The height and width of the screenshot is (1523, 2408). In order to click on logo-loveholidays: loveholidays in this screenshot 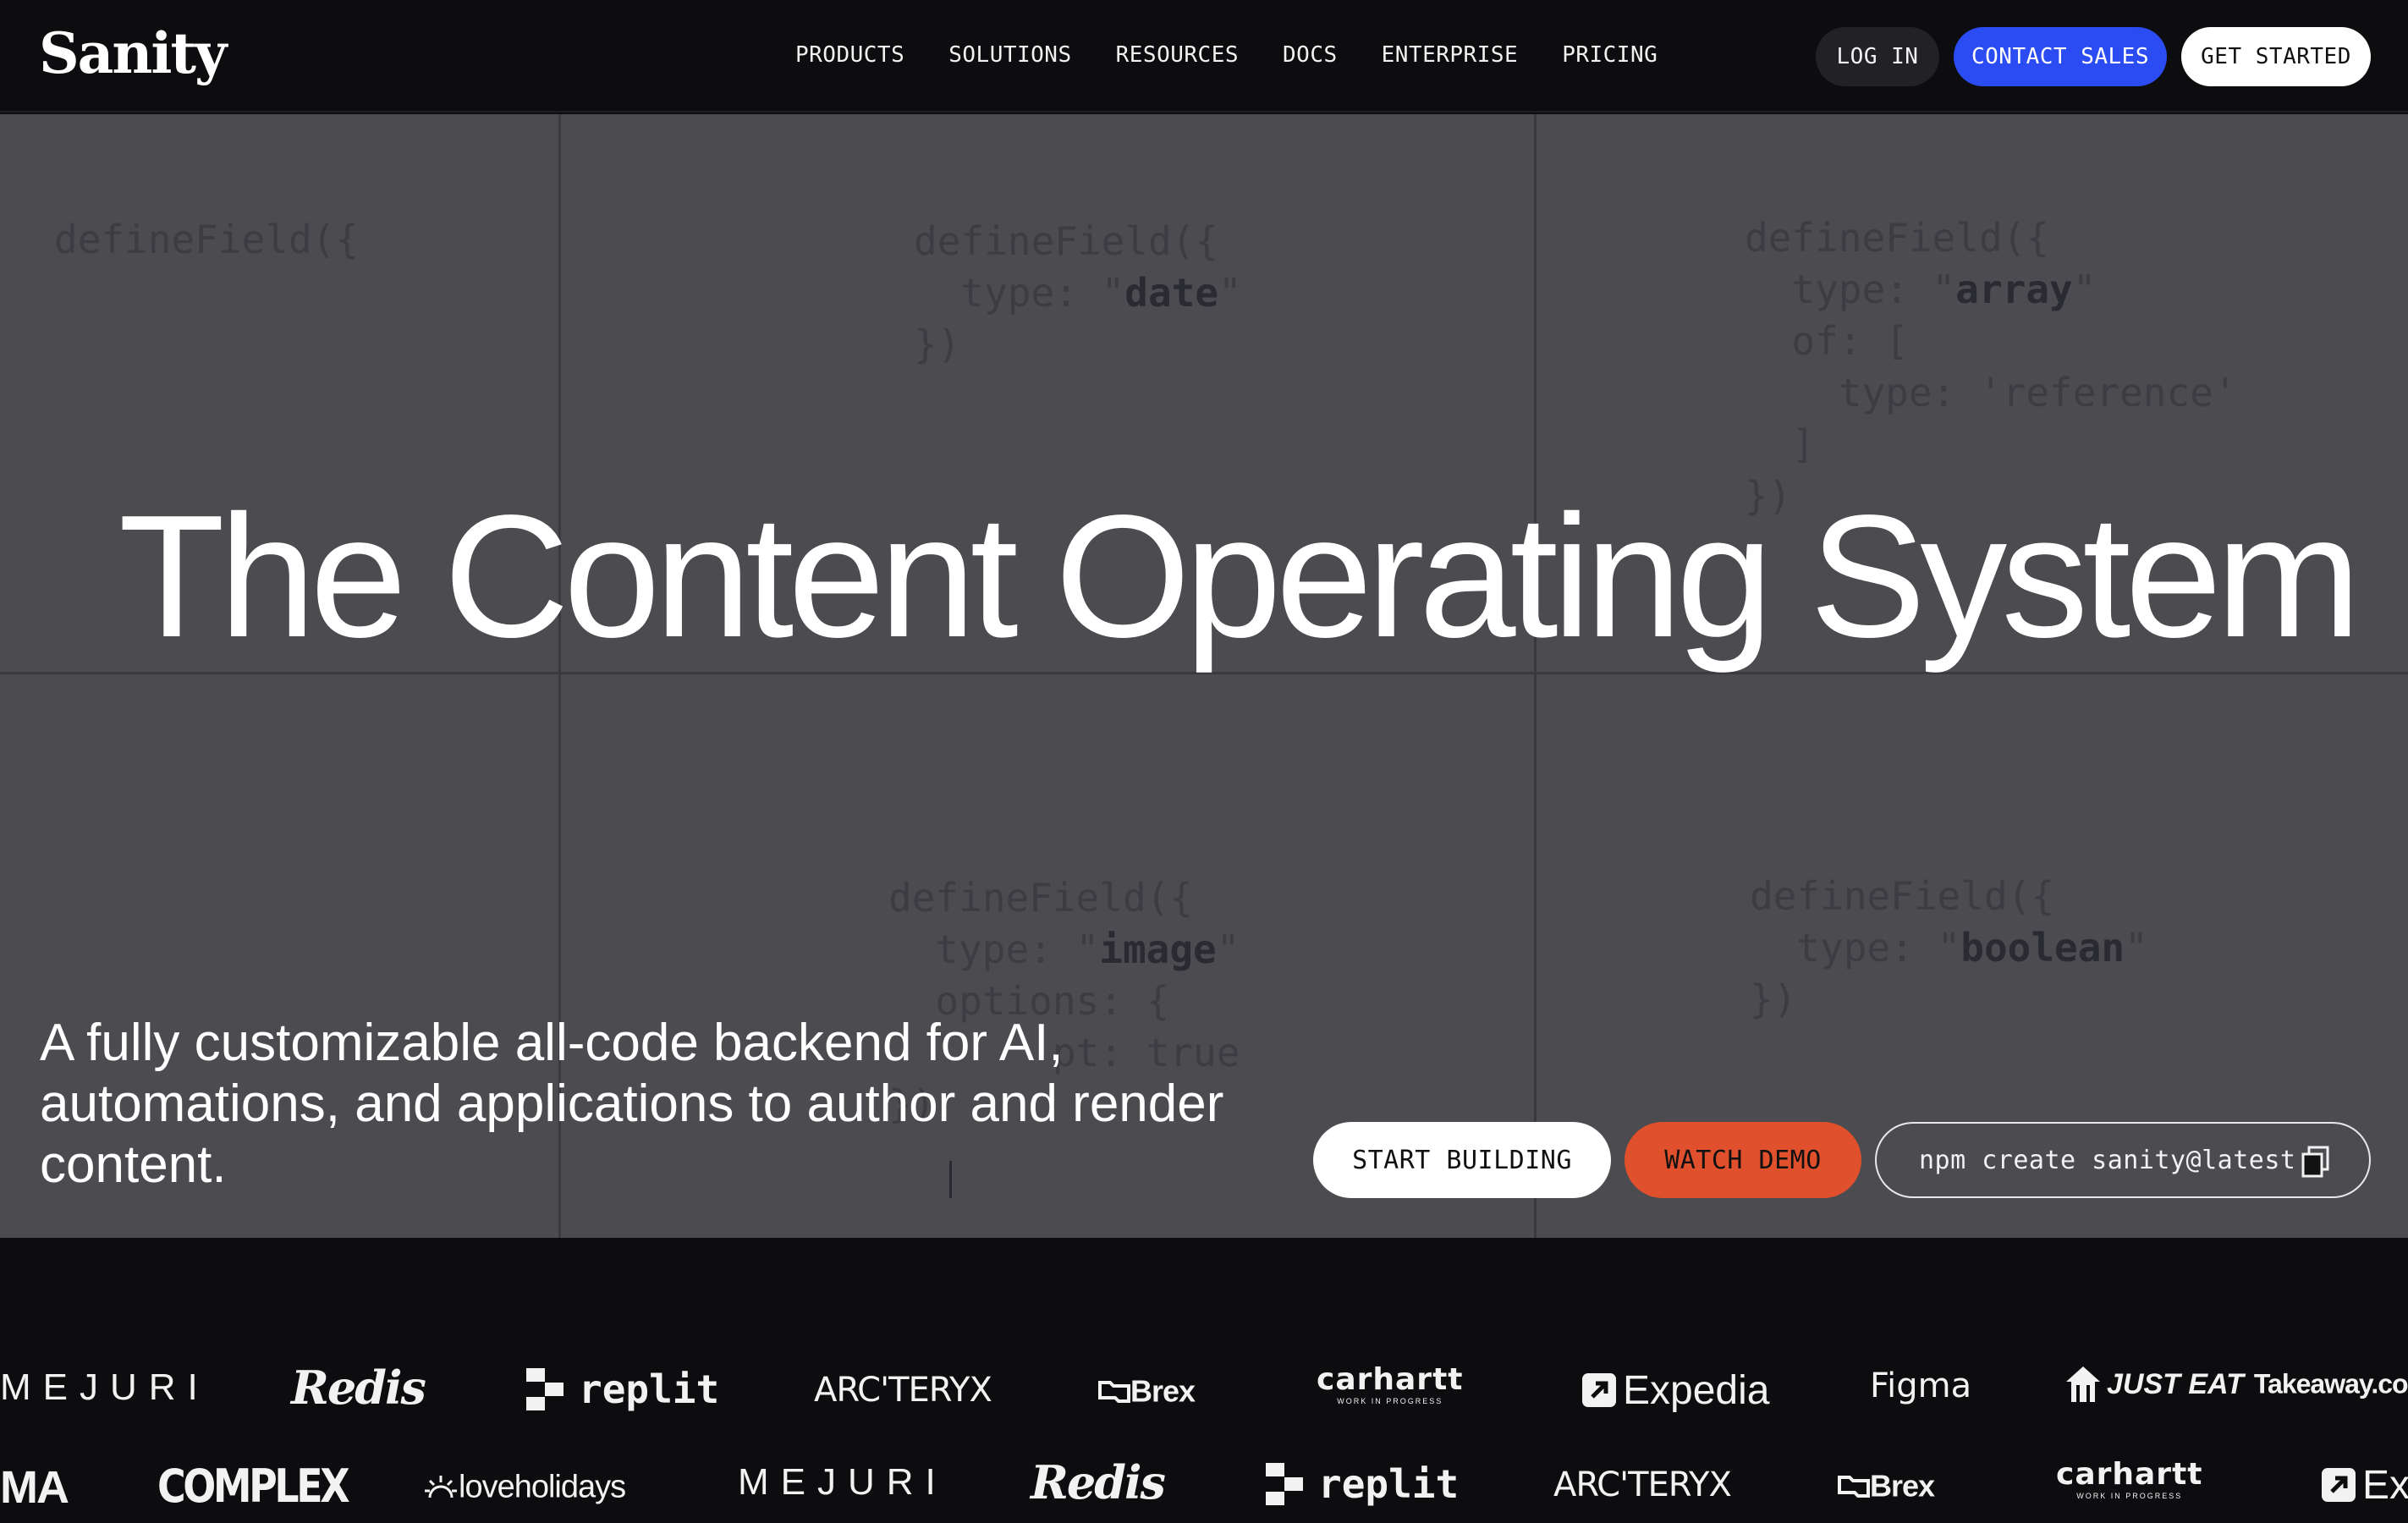, I will do `click(524, 1486)`.